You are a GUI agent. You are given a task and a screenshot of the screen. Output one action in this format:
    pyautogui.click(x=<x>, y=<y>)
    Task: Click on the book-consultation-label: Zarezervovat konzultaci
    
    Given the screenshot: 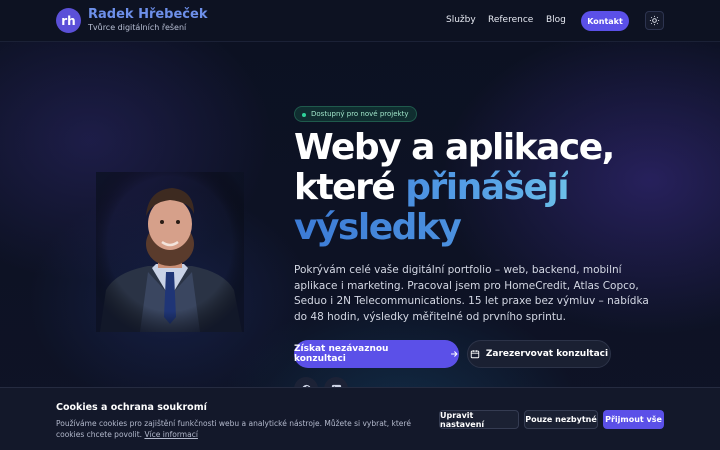 What is the action you would take?
    pyautogui.click(x=547, y=354)
    